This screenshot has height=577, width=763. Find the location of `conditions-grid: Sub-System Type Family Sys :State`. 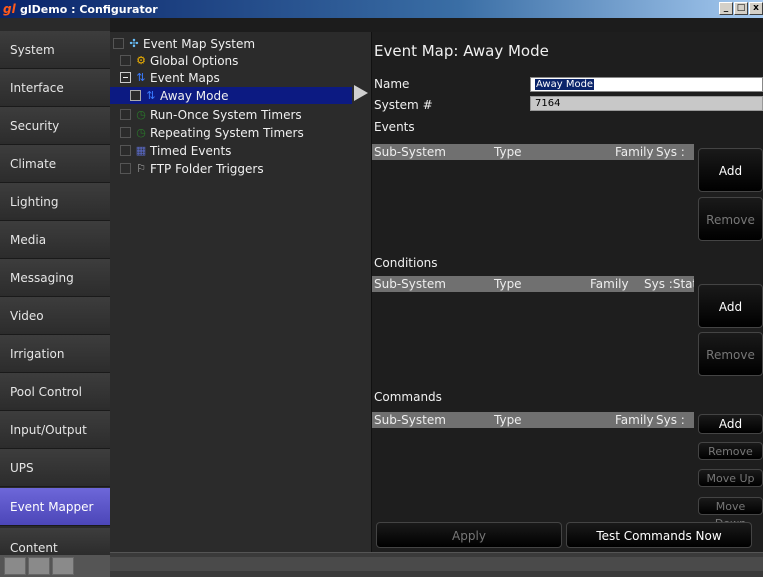

conditions-grid: Sub-System Type Family Sys :State is located at coordinates (533, 326).